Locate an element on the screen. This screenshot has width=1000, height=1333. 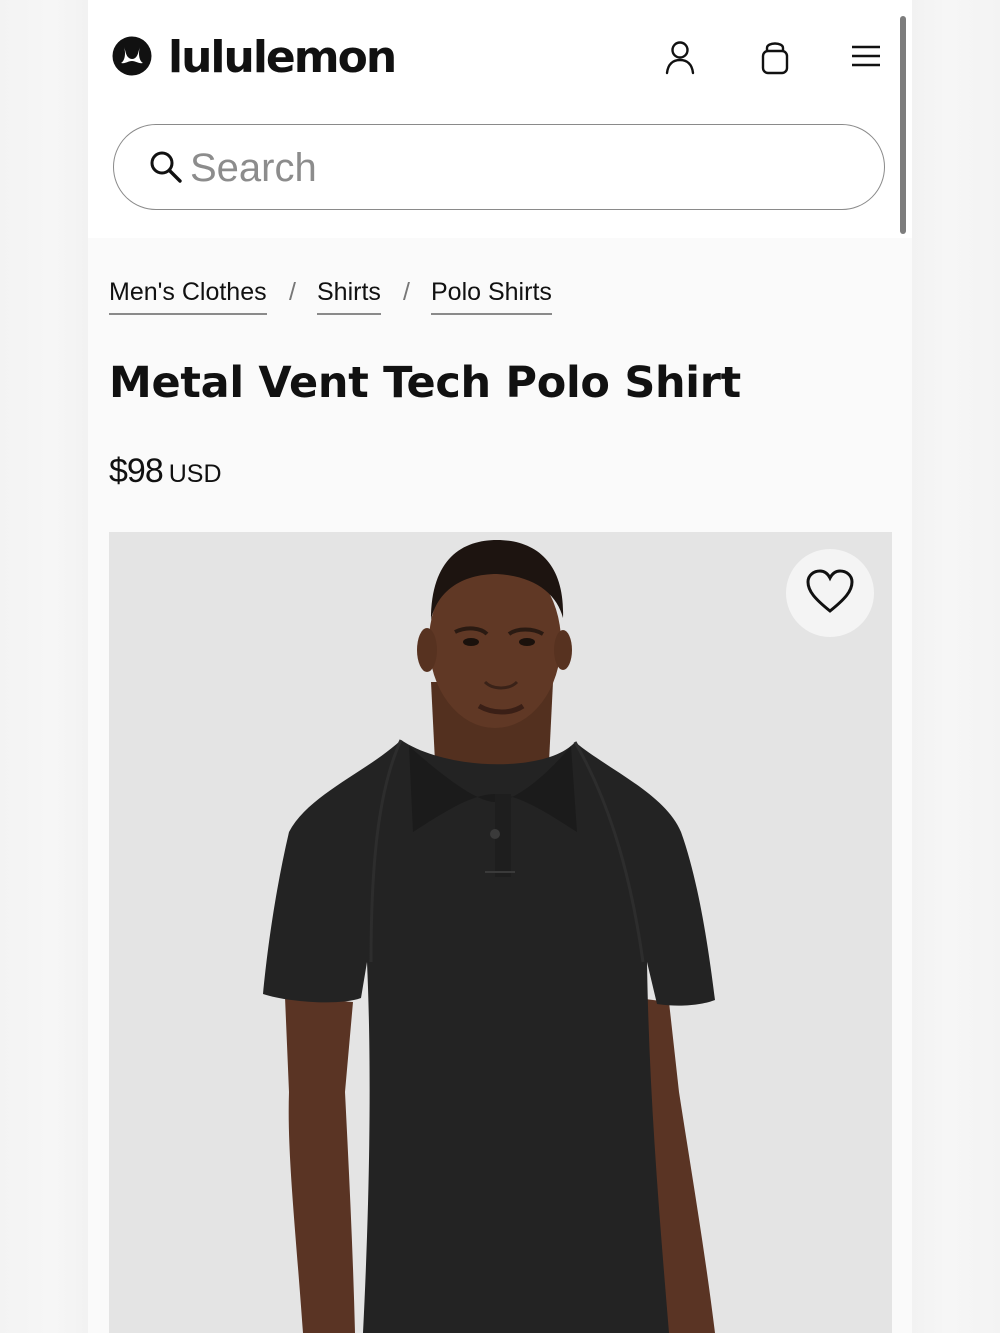
heart-icon is located at coordinates (830, 591).